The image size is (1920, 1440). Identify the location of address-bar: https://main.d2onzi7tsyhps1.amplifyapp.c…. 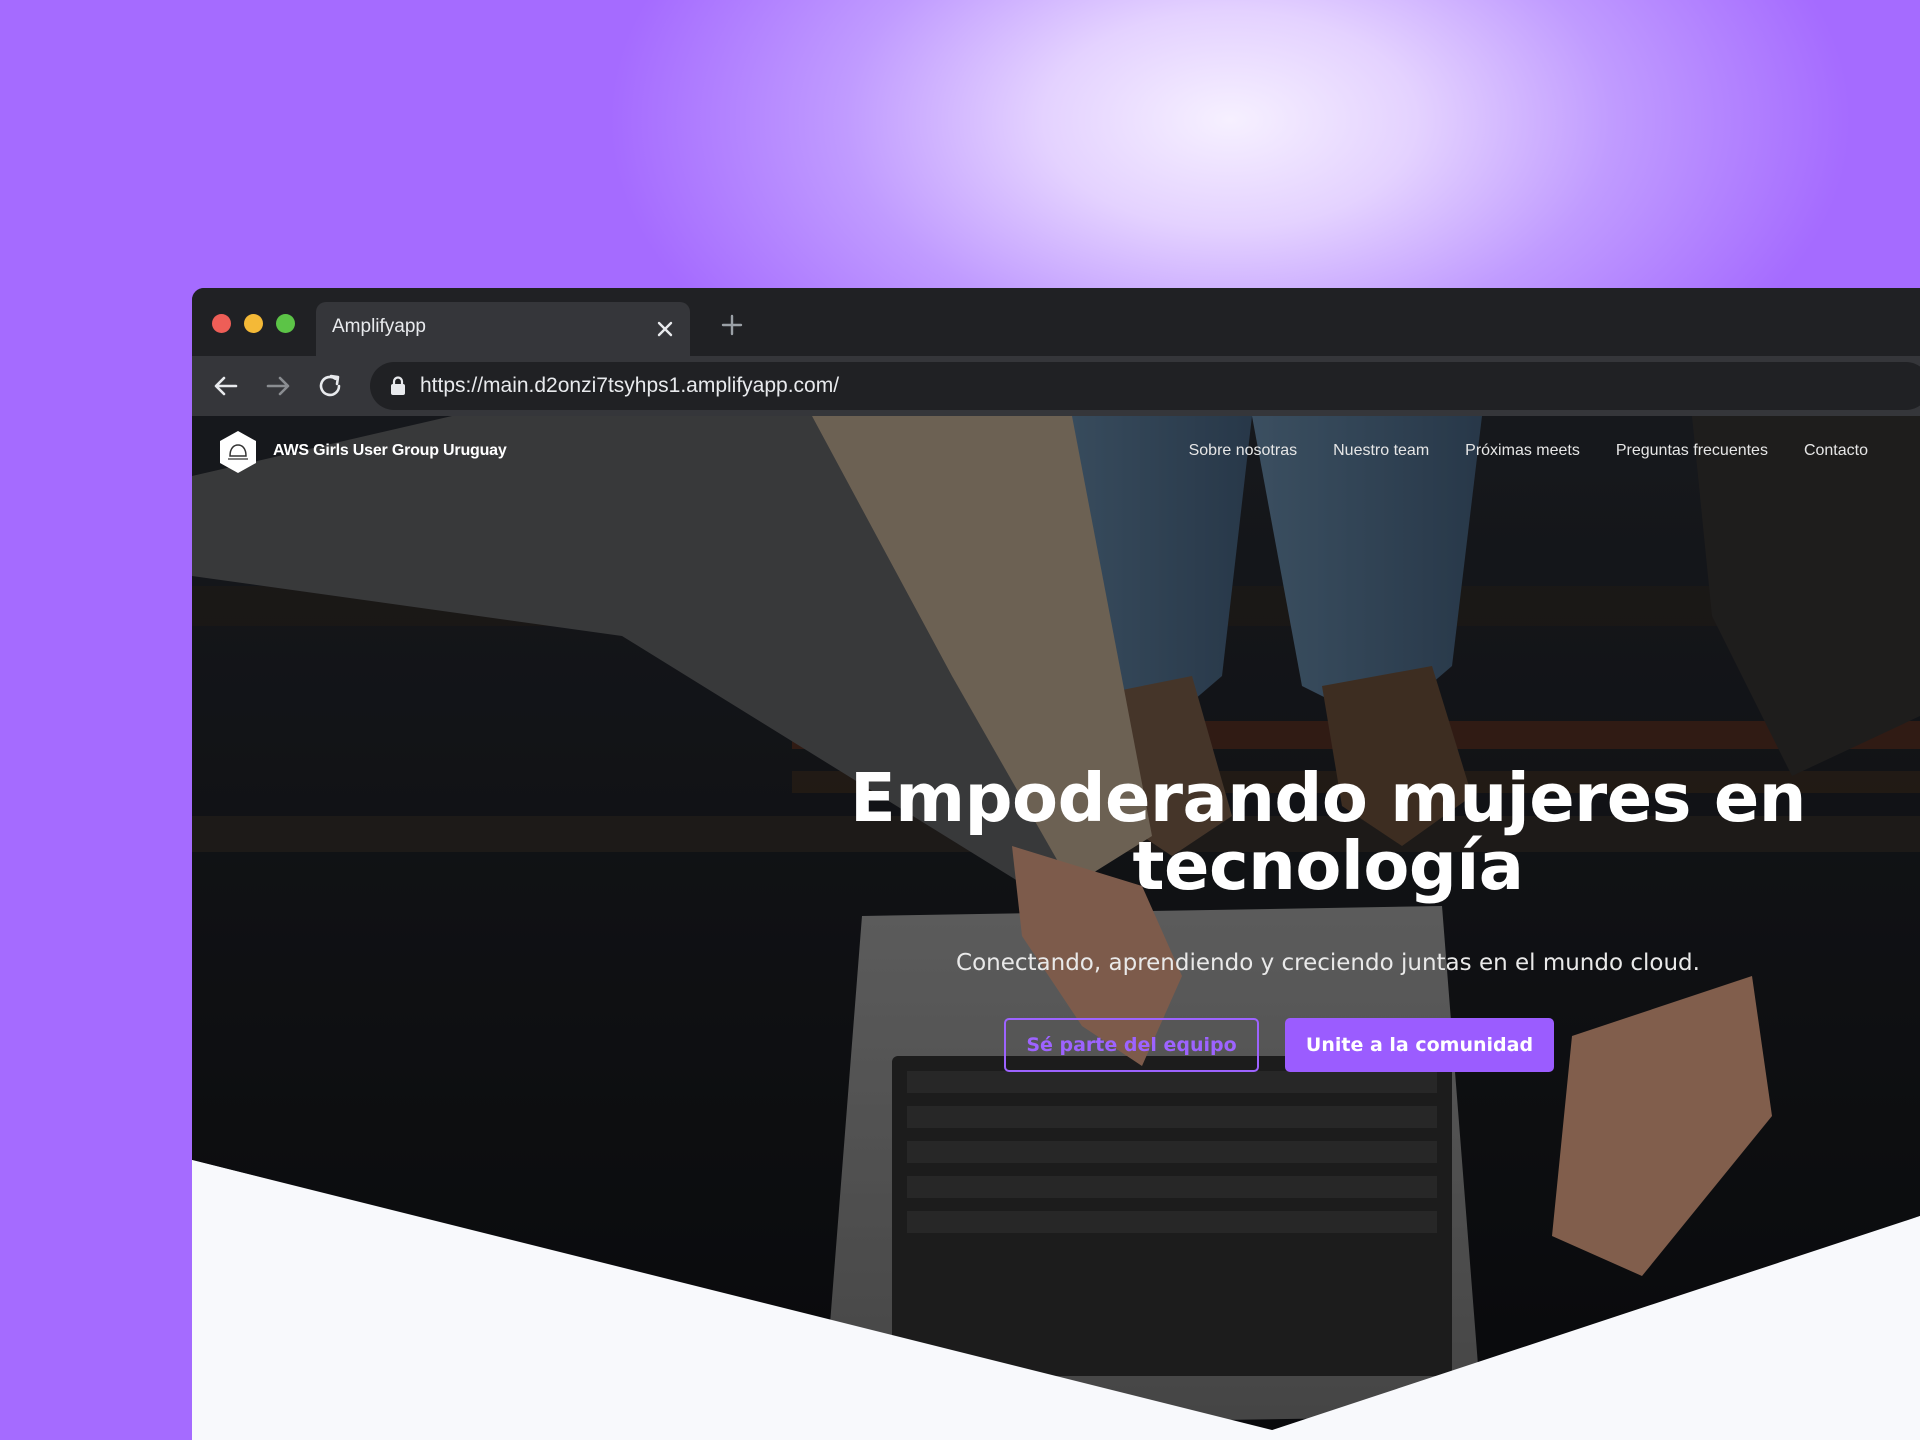
(1056, 386).